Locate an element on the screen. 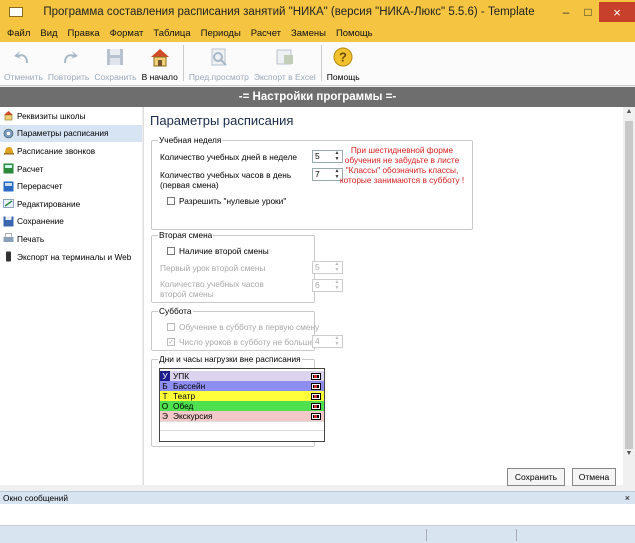 The image size is (635, 543). help-button: ? Помощь is located at coordinates (343, 63).